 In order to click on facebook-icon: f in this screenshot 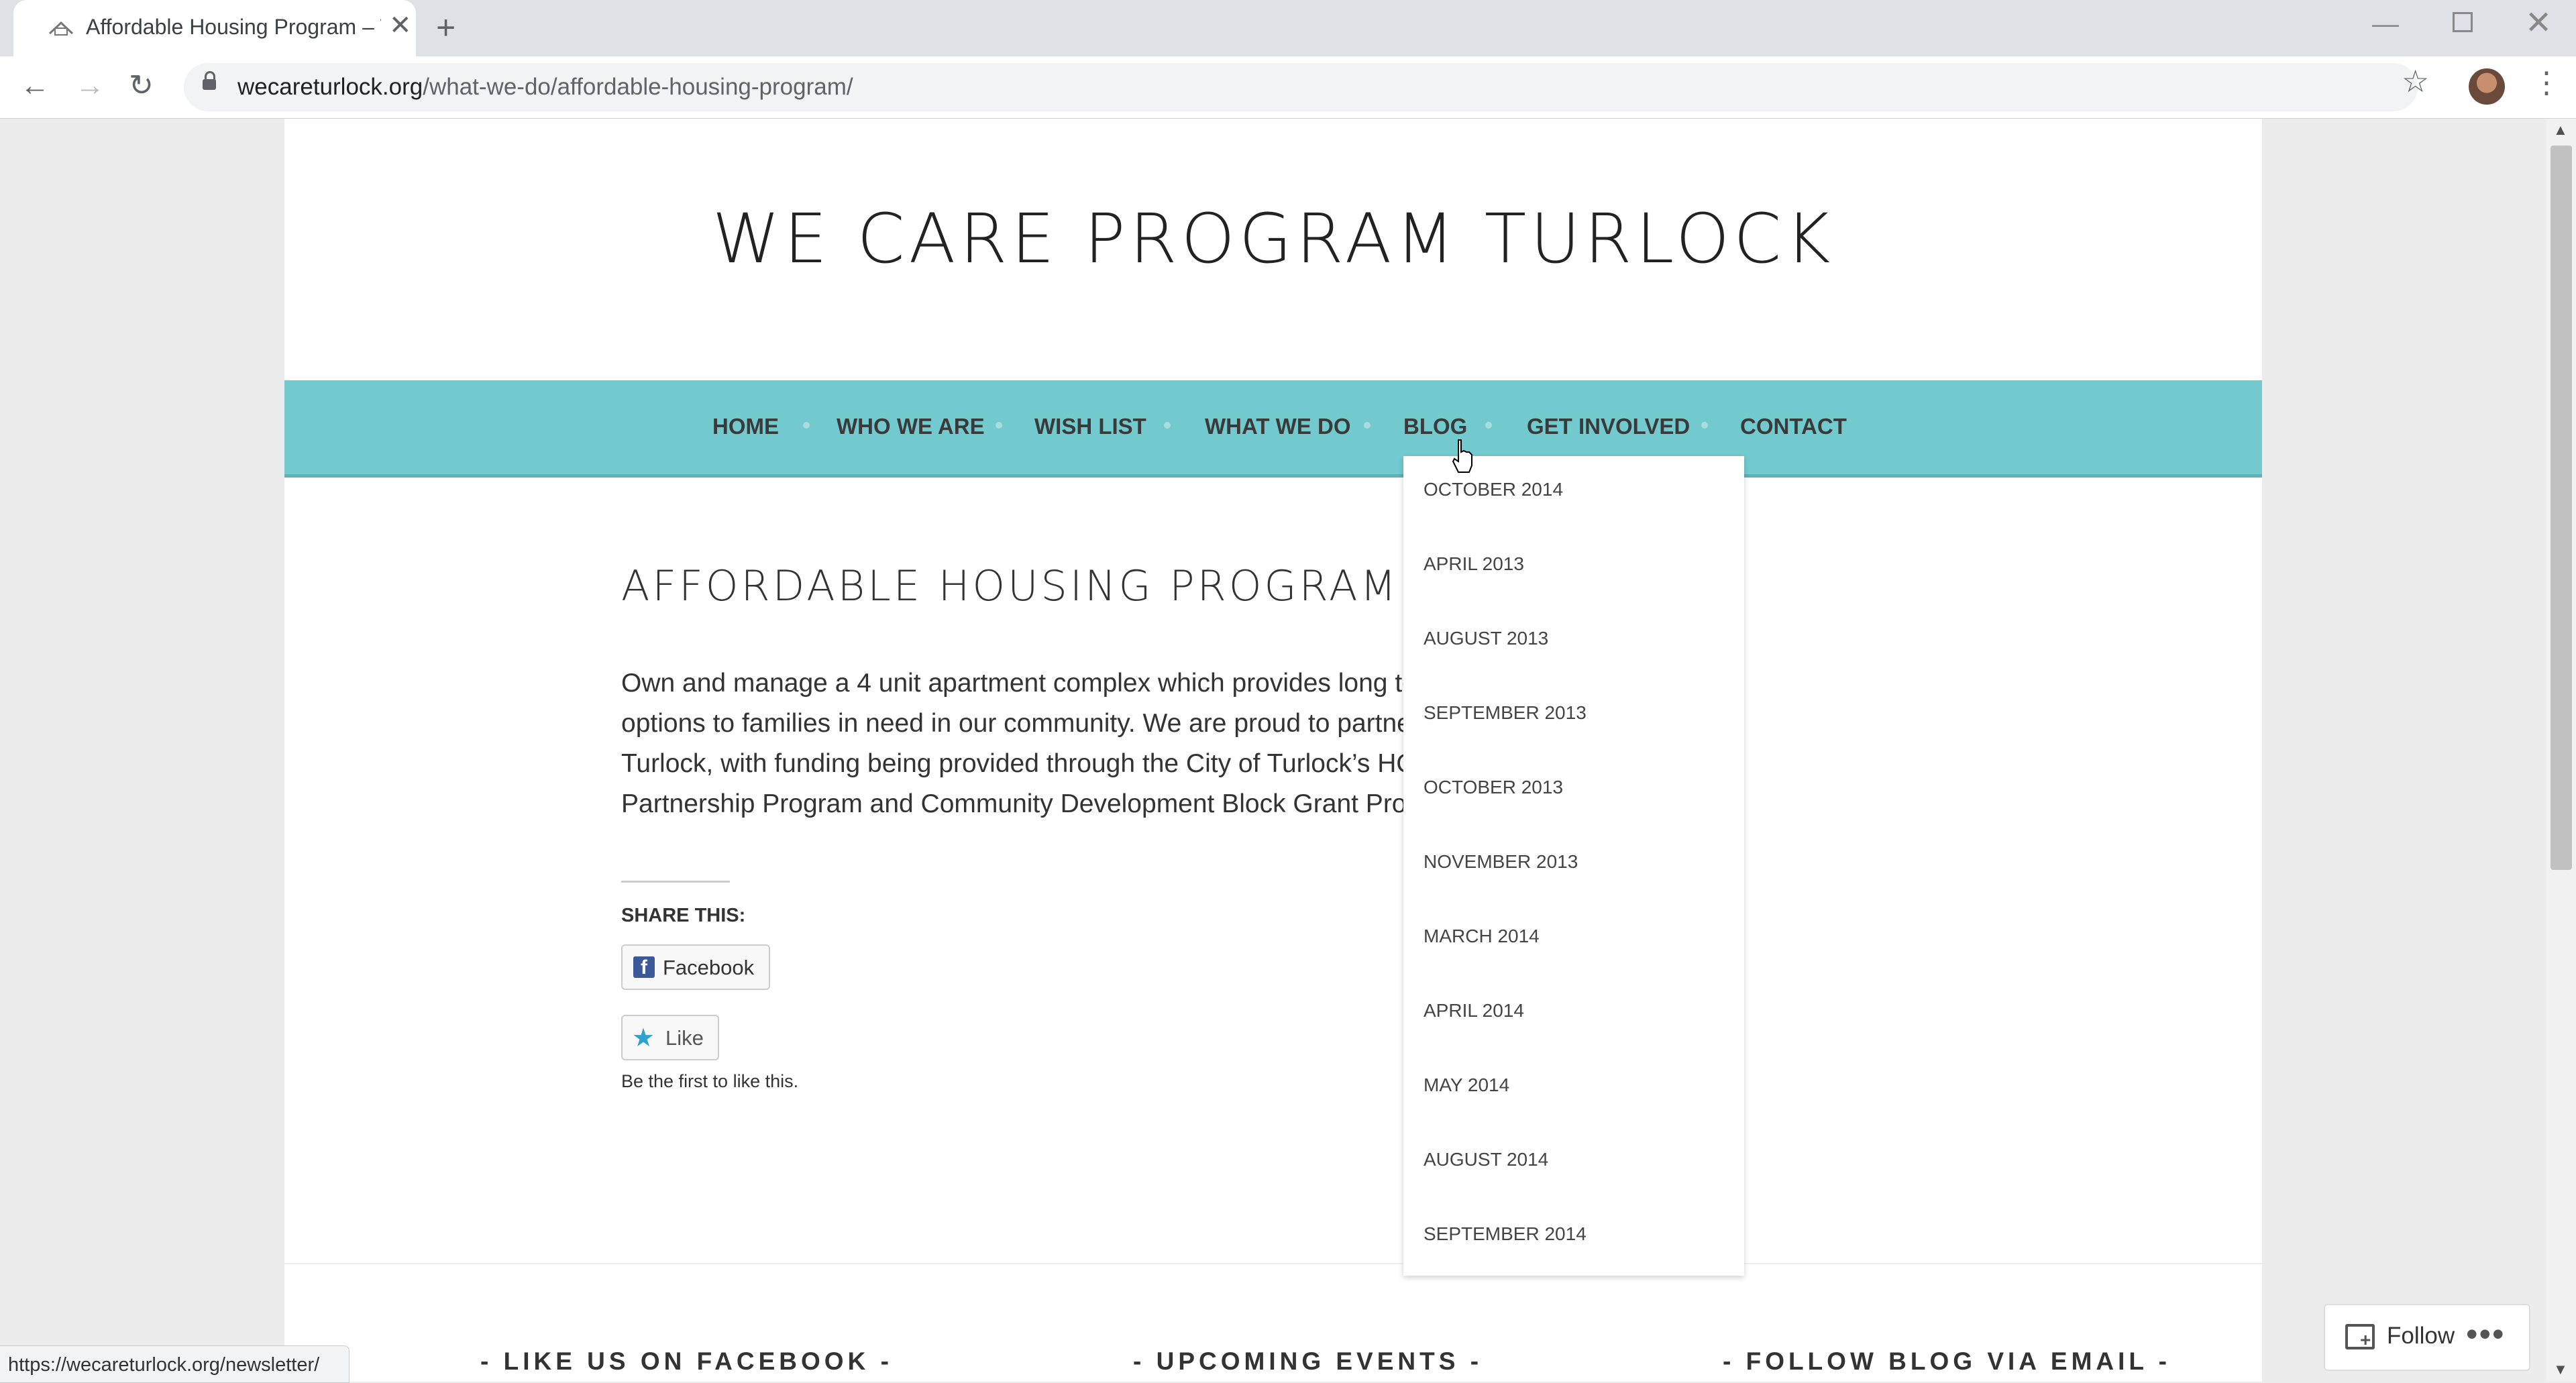, I will do `click(644, 967)`.